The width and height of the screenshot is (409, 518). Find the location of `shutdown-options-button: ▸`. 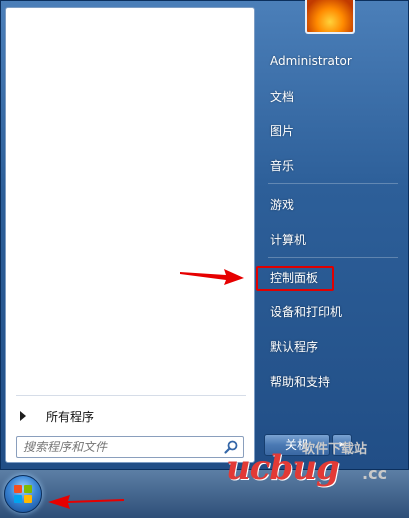

shutdown-options-button: ▸ is located at coordinates (342, 445).